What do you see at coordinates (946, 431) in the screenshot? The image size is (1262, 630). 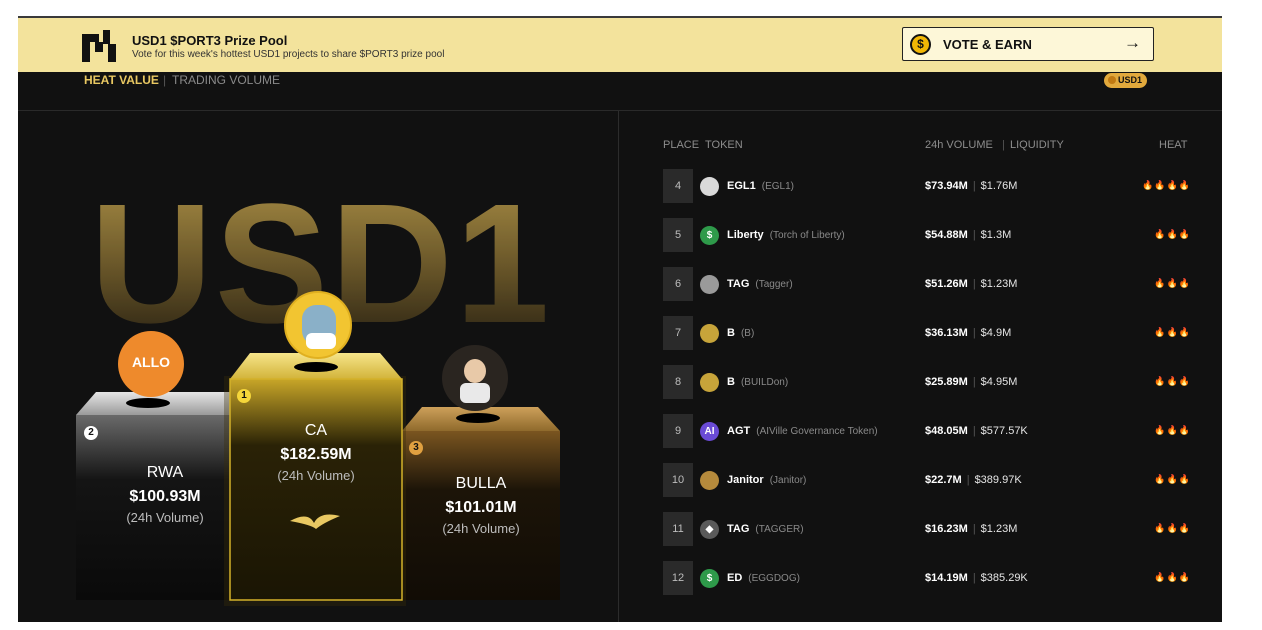 I see `token-volume: $48.05M` at bounding box center [946, 431].